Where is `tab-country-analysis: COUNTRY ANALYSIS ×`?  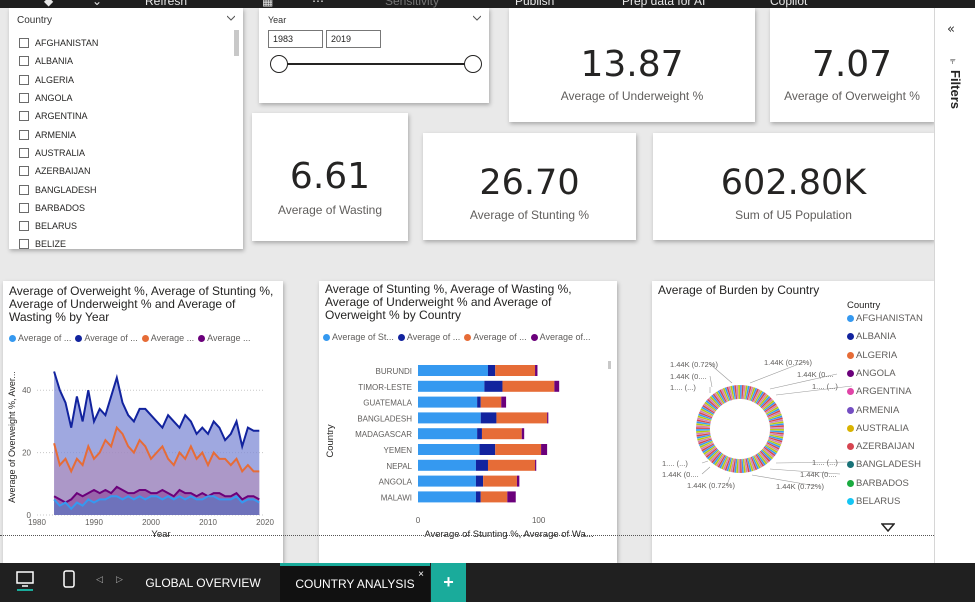
tab-country-analysis: COUNTRY ANALYSIS × is located at coordinates (355, 582).